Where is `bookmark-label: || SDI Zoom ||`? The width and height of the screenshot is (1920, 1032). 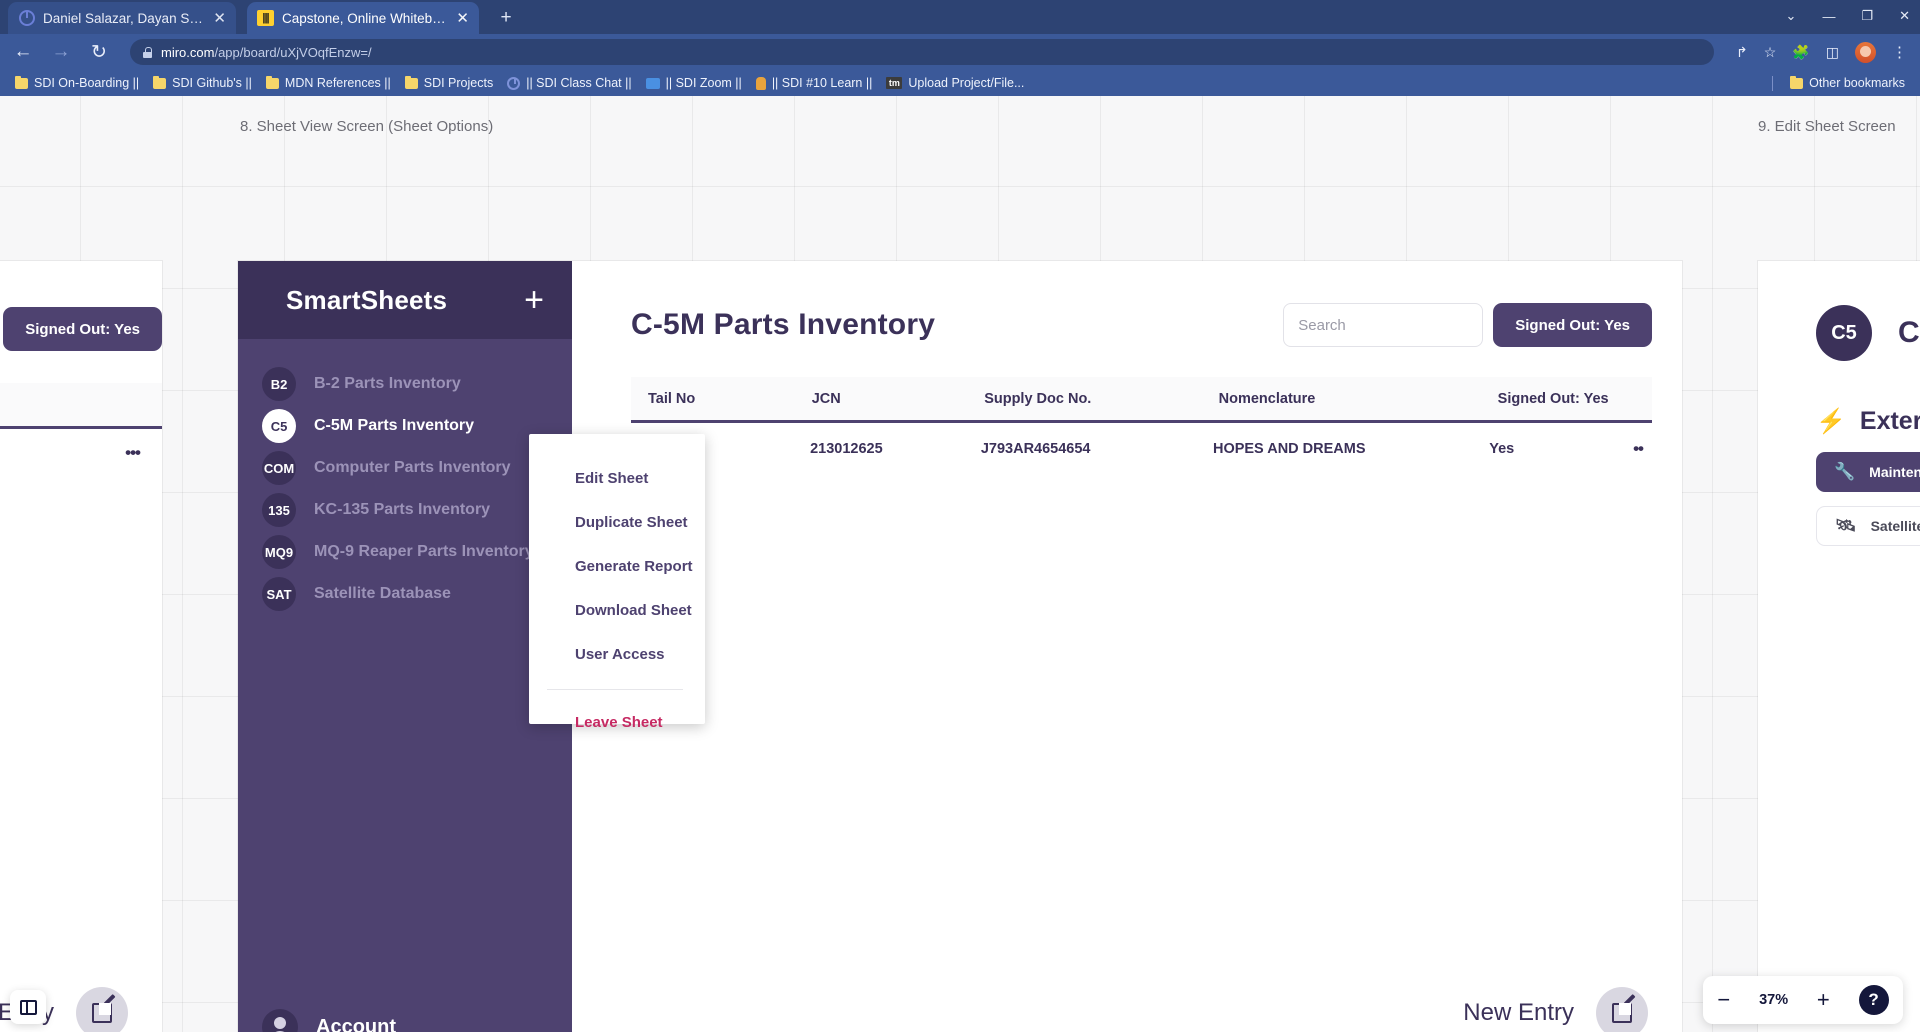 bookmark-label: || SDI Zoom || is located at coordinates (703, 83).